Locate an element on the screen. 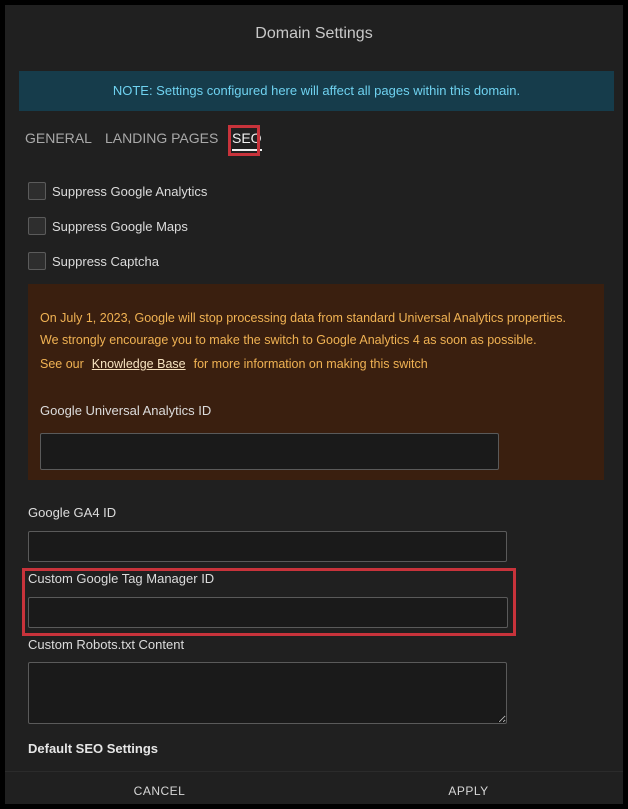 This screenshot has width=628, height=809. warning-line-3-prefix: See our is located at coordinates (62, 364).